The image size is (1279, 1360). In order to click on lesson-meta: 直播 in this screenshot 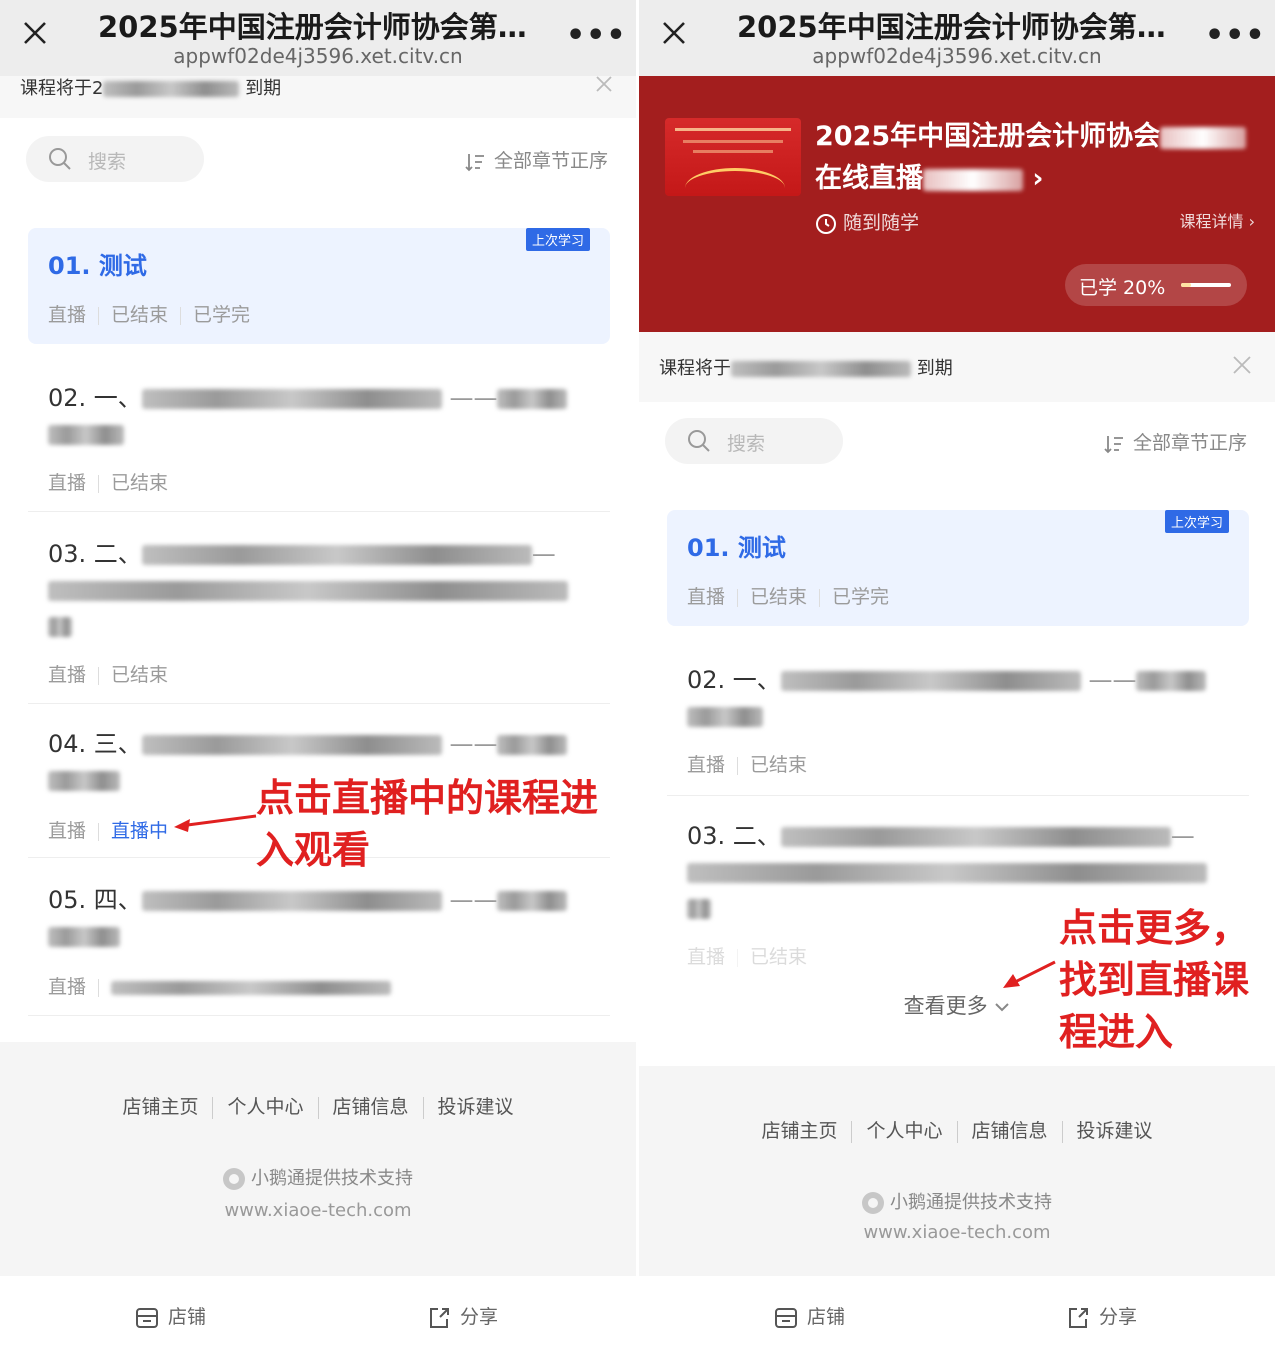, I will do `click(220, 985)`.